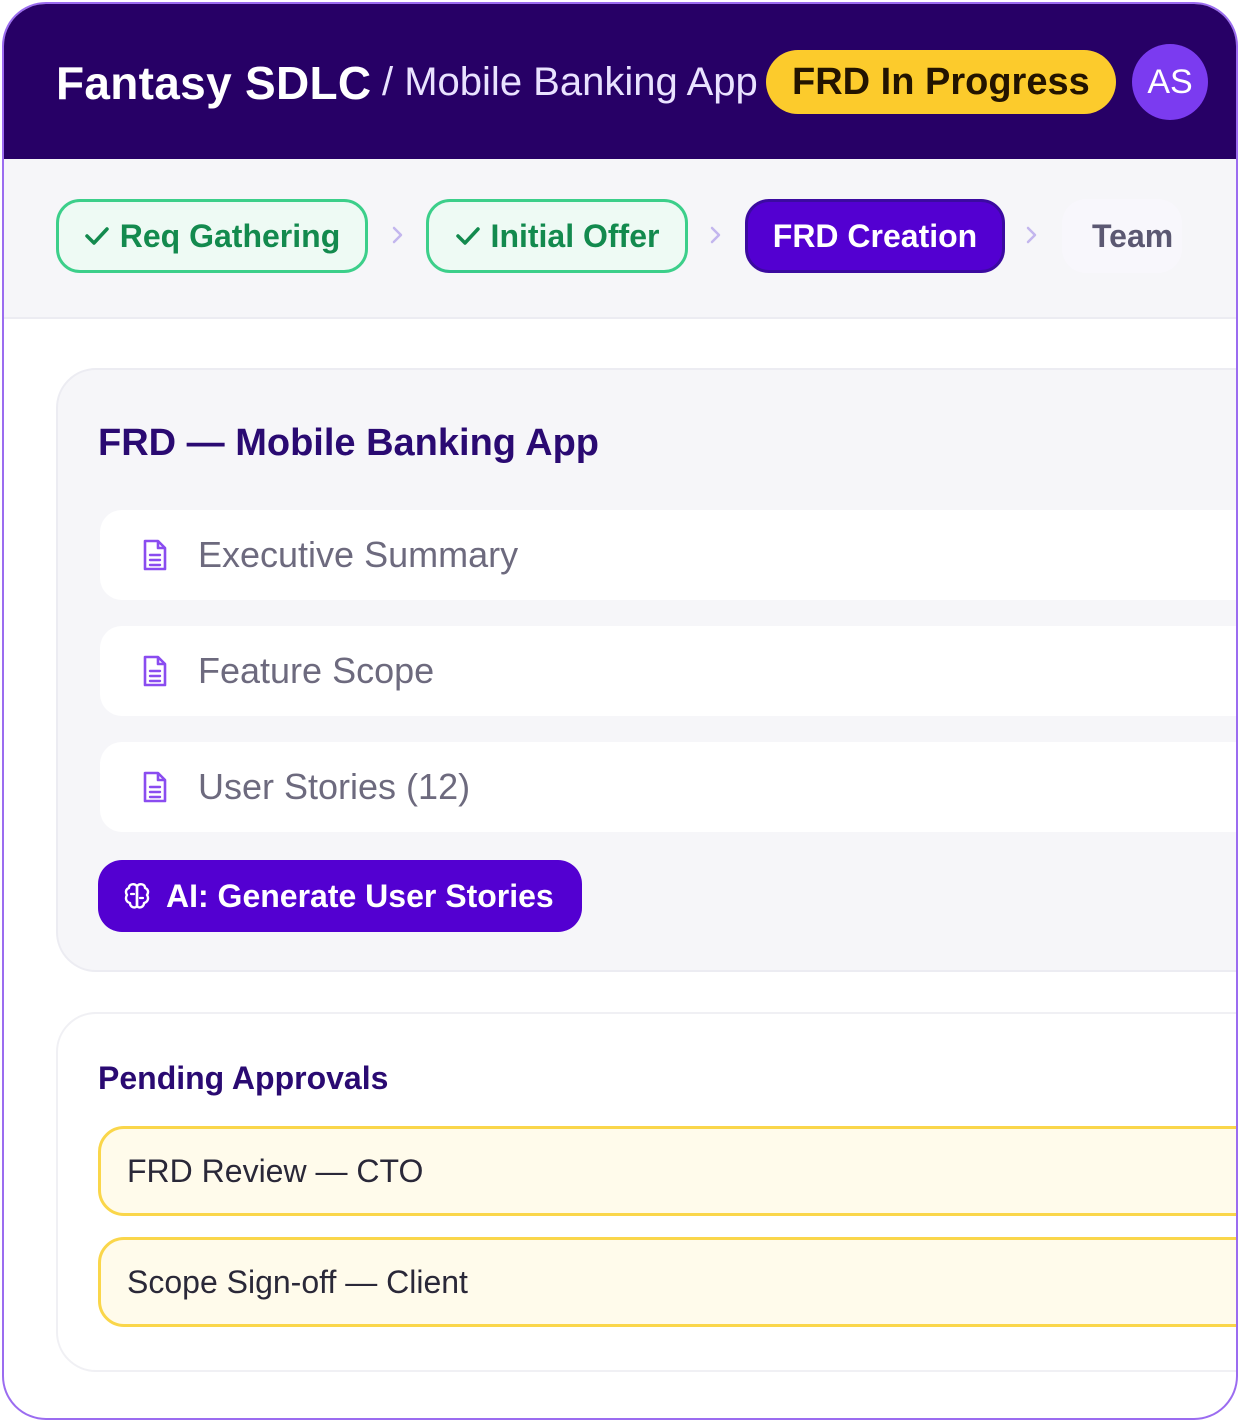 The height and width of the screenshot is (1422, 1240). I want to click on step-frd-creation: FRD Creation, so click(875, 236).